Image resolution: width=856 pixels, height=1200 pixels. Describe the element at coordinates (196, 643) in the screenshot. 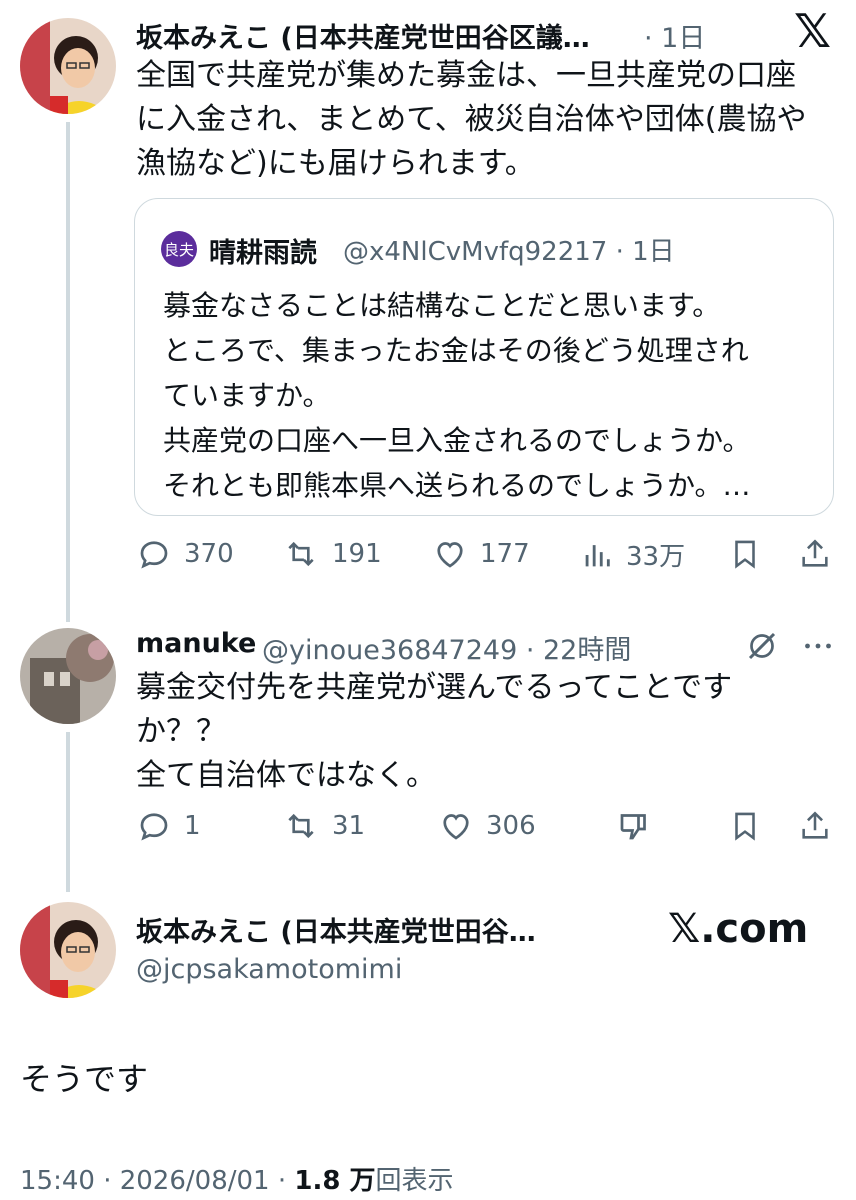

I see `author-name: manuke` at that location.